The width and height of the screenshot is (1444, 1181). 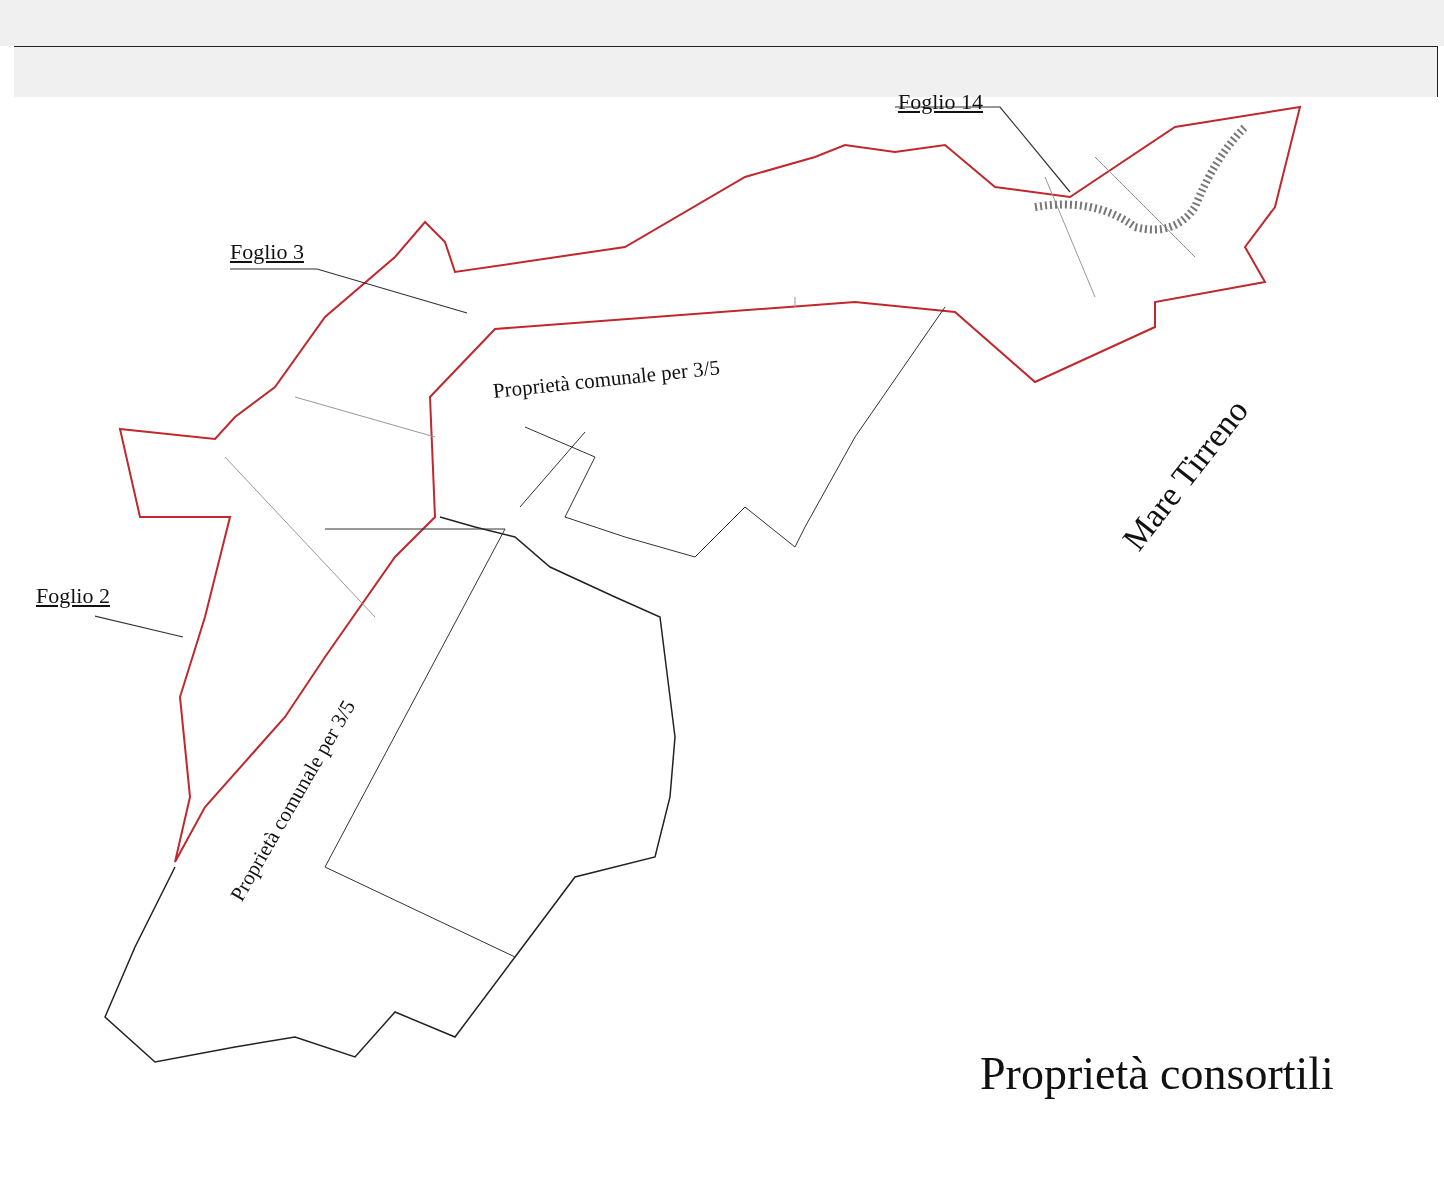 I want to click on sheet-label: Foglio 3, so click(x=267, y=252).